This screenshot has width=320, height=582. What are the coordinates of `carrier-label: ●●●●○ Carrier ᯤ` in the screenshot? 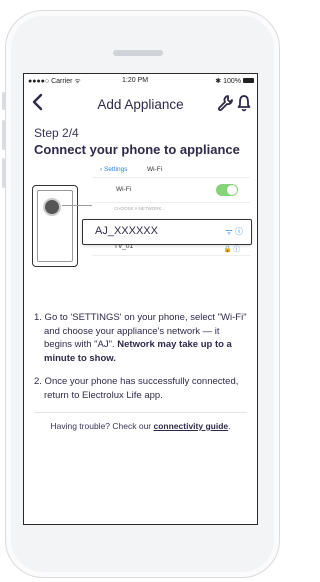 It's located at (54, 81).